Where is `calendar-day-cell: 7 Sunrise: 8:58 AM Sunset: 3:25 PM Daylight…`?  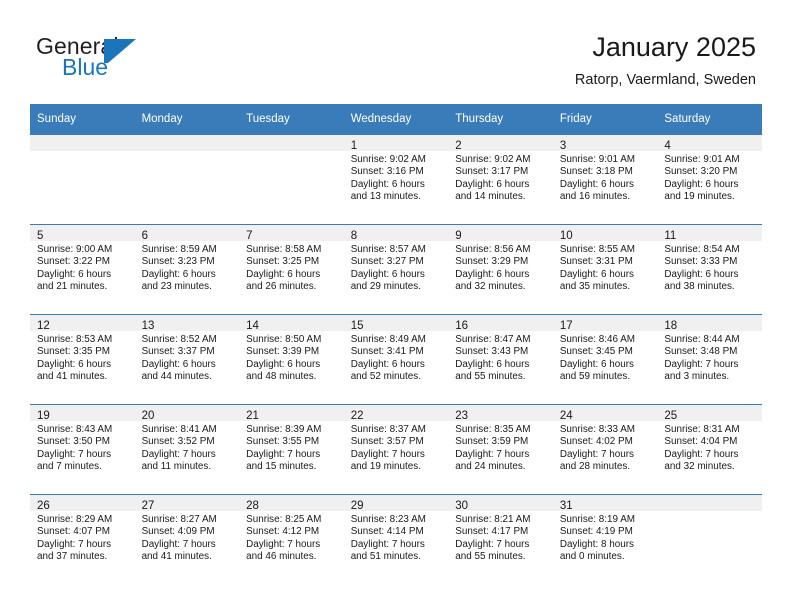
calendar-day-cell: 7 Sunrise: 8:58 AM Sunset: 3:25 PM Daylight… is located at coordinates (291, 269).